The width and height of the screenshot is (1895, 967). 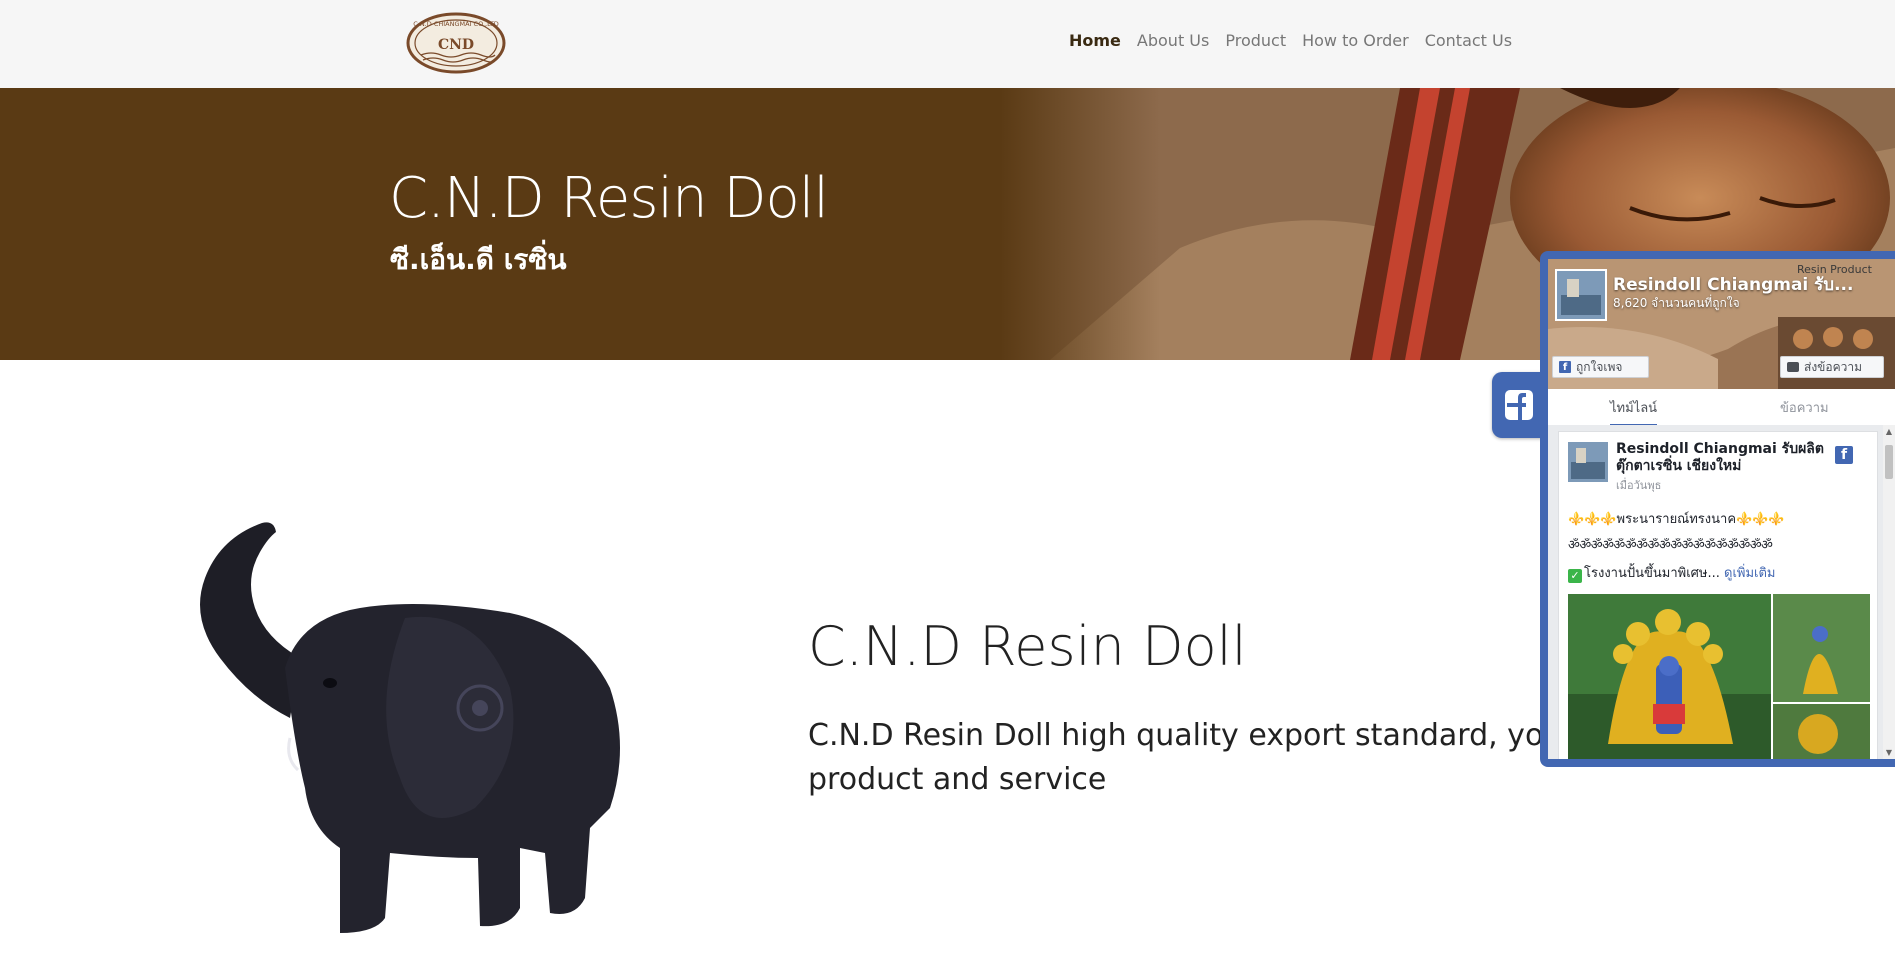 I want to click on facebook-f-icon, so click(x=1519, y=405).